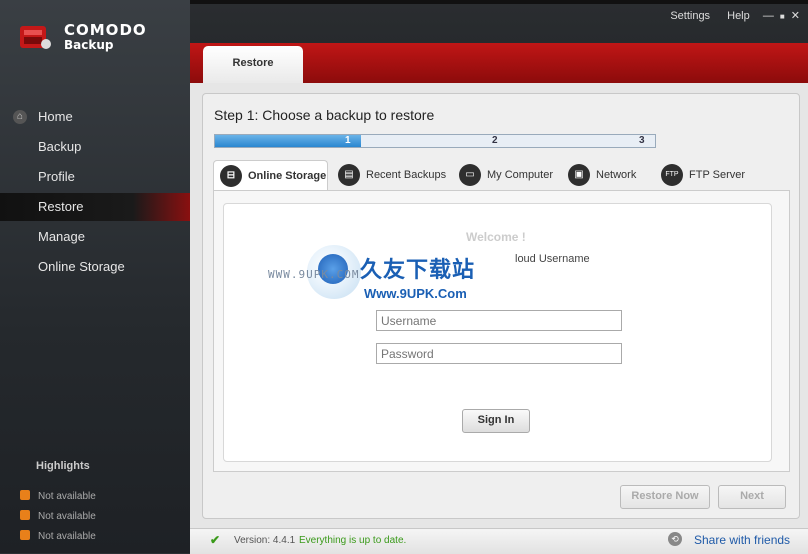 Image resolution: width=808 pixels, height=554 pixels. I want to click on watermark-www: WWW.9UPK.COM, so click(314, 274).